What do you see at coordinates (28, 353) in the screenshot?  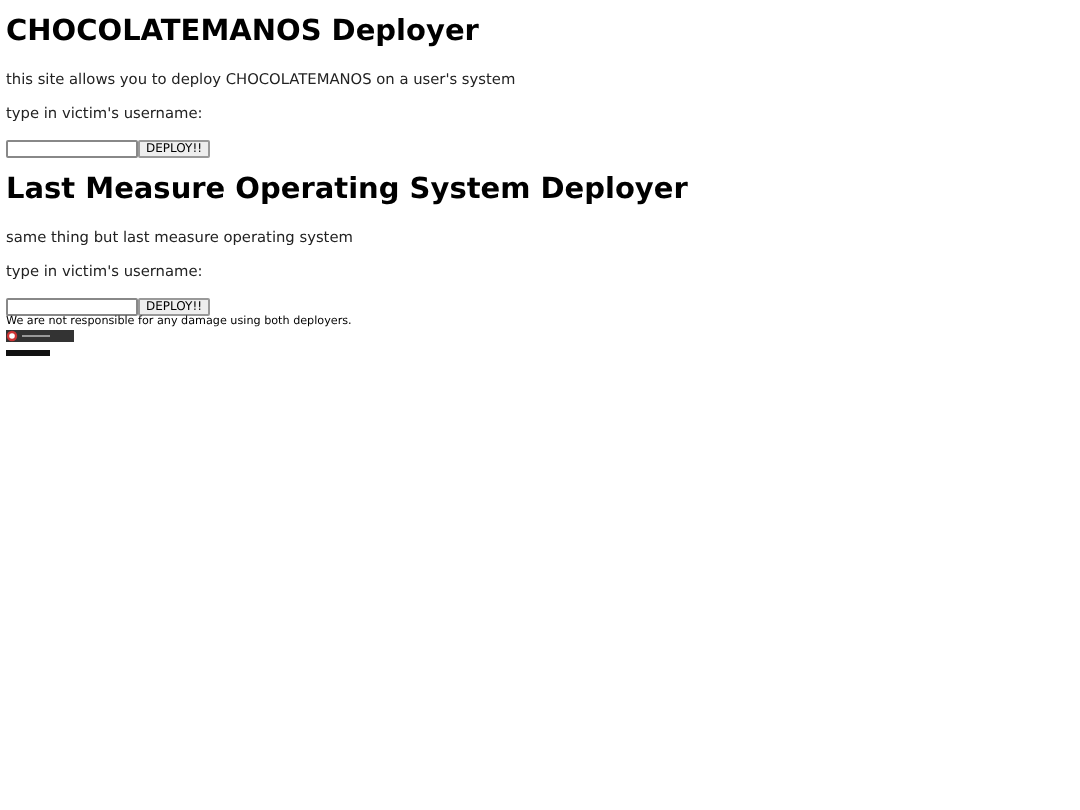 I see `counter-badge-icon` at bounding box center [28, 353].